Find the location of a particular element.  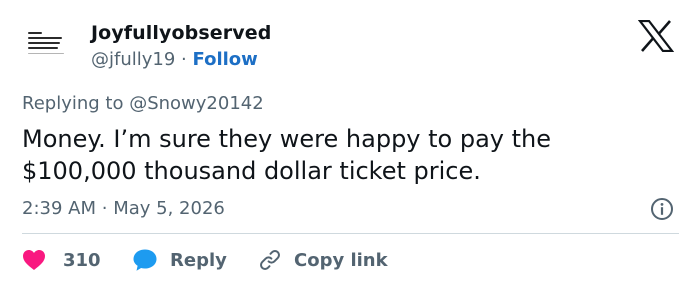

copy-link-label: Copy link is located at coordinates (341, 260).